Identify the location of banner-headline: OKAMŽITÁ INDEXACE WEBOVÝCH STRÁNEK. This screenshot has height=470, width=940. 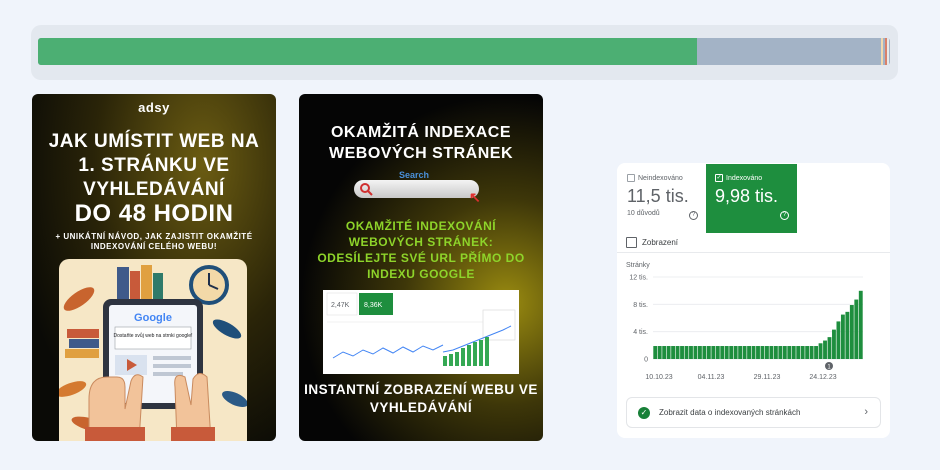
(420, 143).